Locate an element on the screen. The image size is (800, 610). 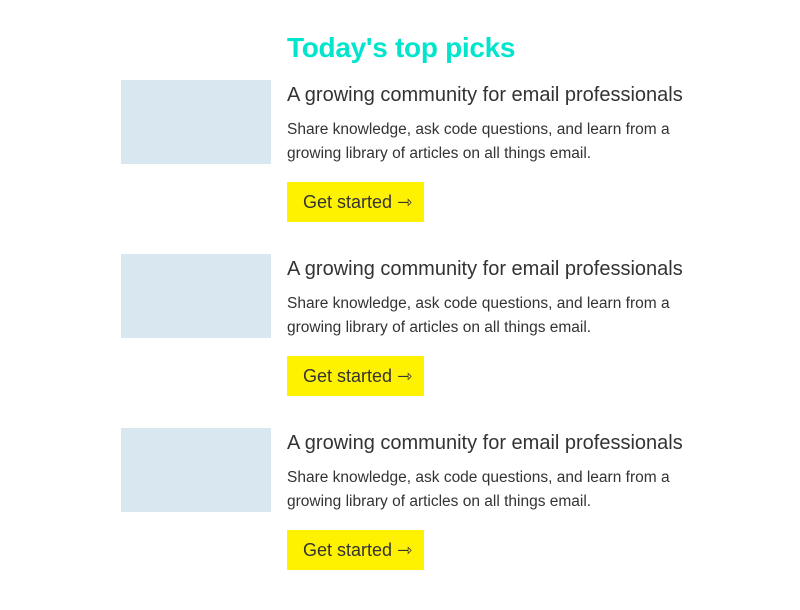
page-title: Today's top picks is located at coordinates (401, 47).